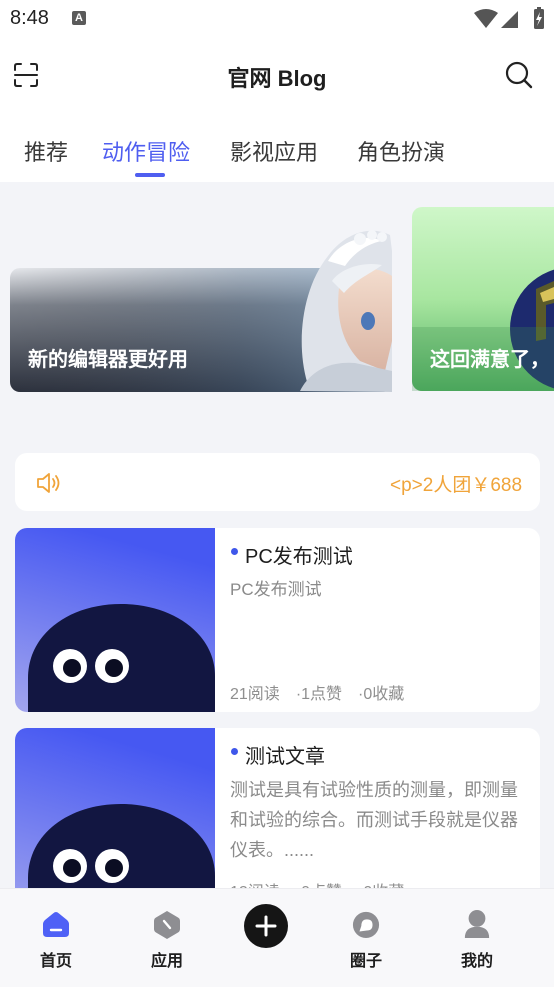 This screenshot has height=987, width=554. Describe the element at coordinates (146, 151) in the screenshot. I see `tab-action-adventure: 动作冒险` at that location.